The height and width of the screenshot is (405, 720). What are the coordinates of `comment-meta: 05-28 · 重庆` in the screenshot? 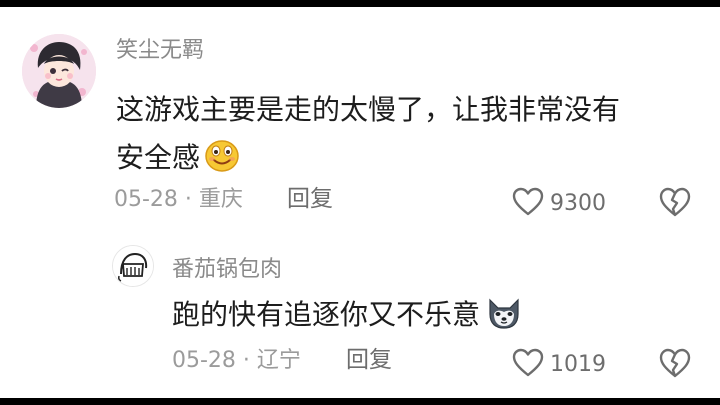 It's located at (178, 200).